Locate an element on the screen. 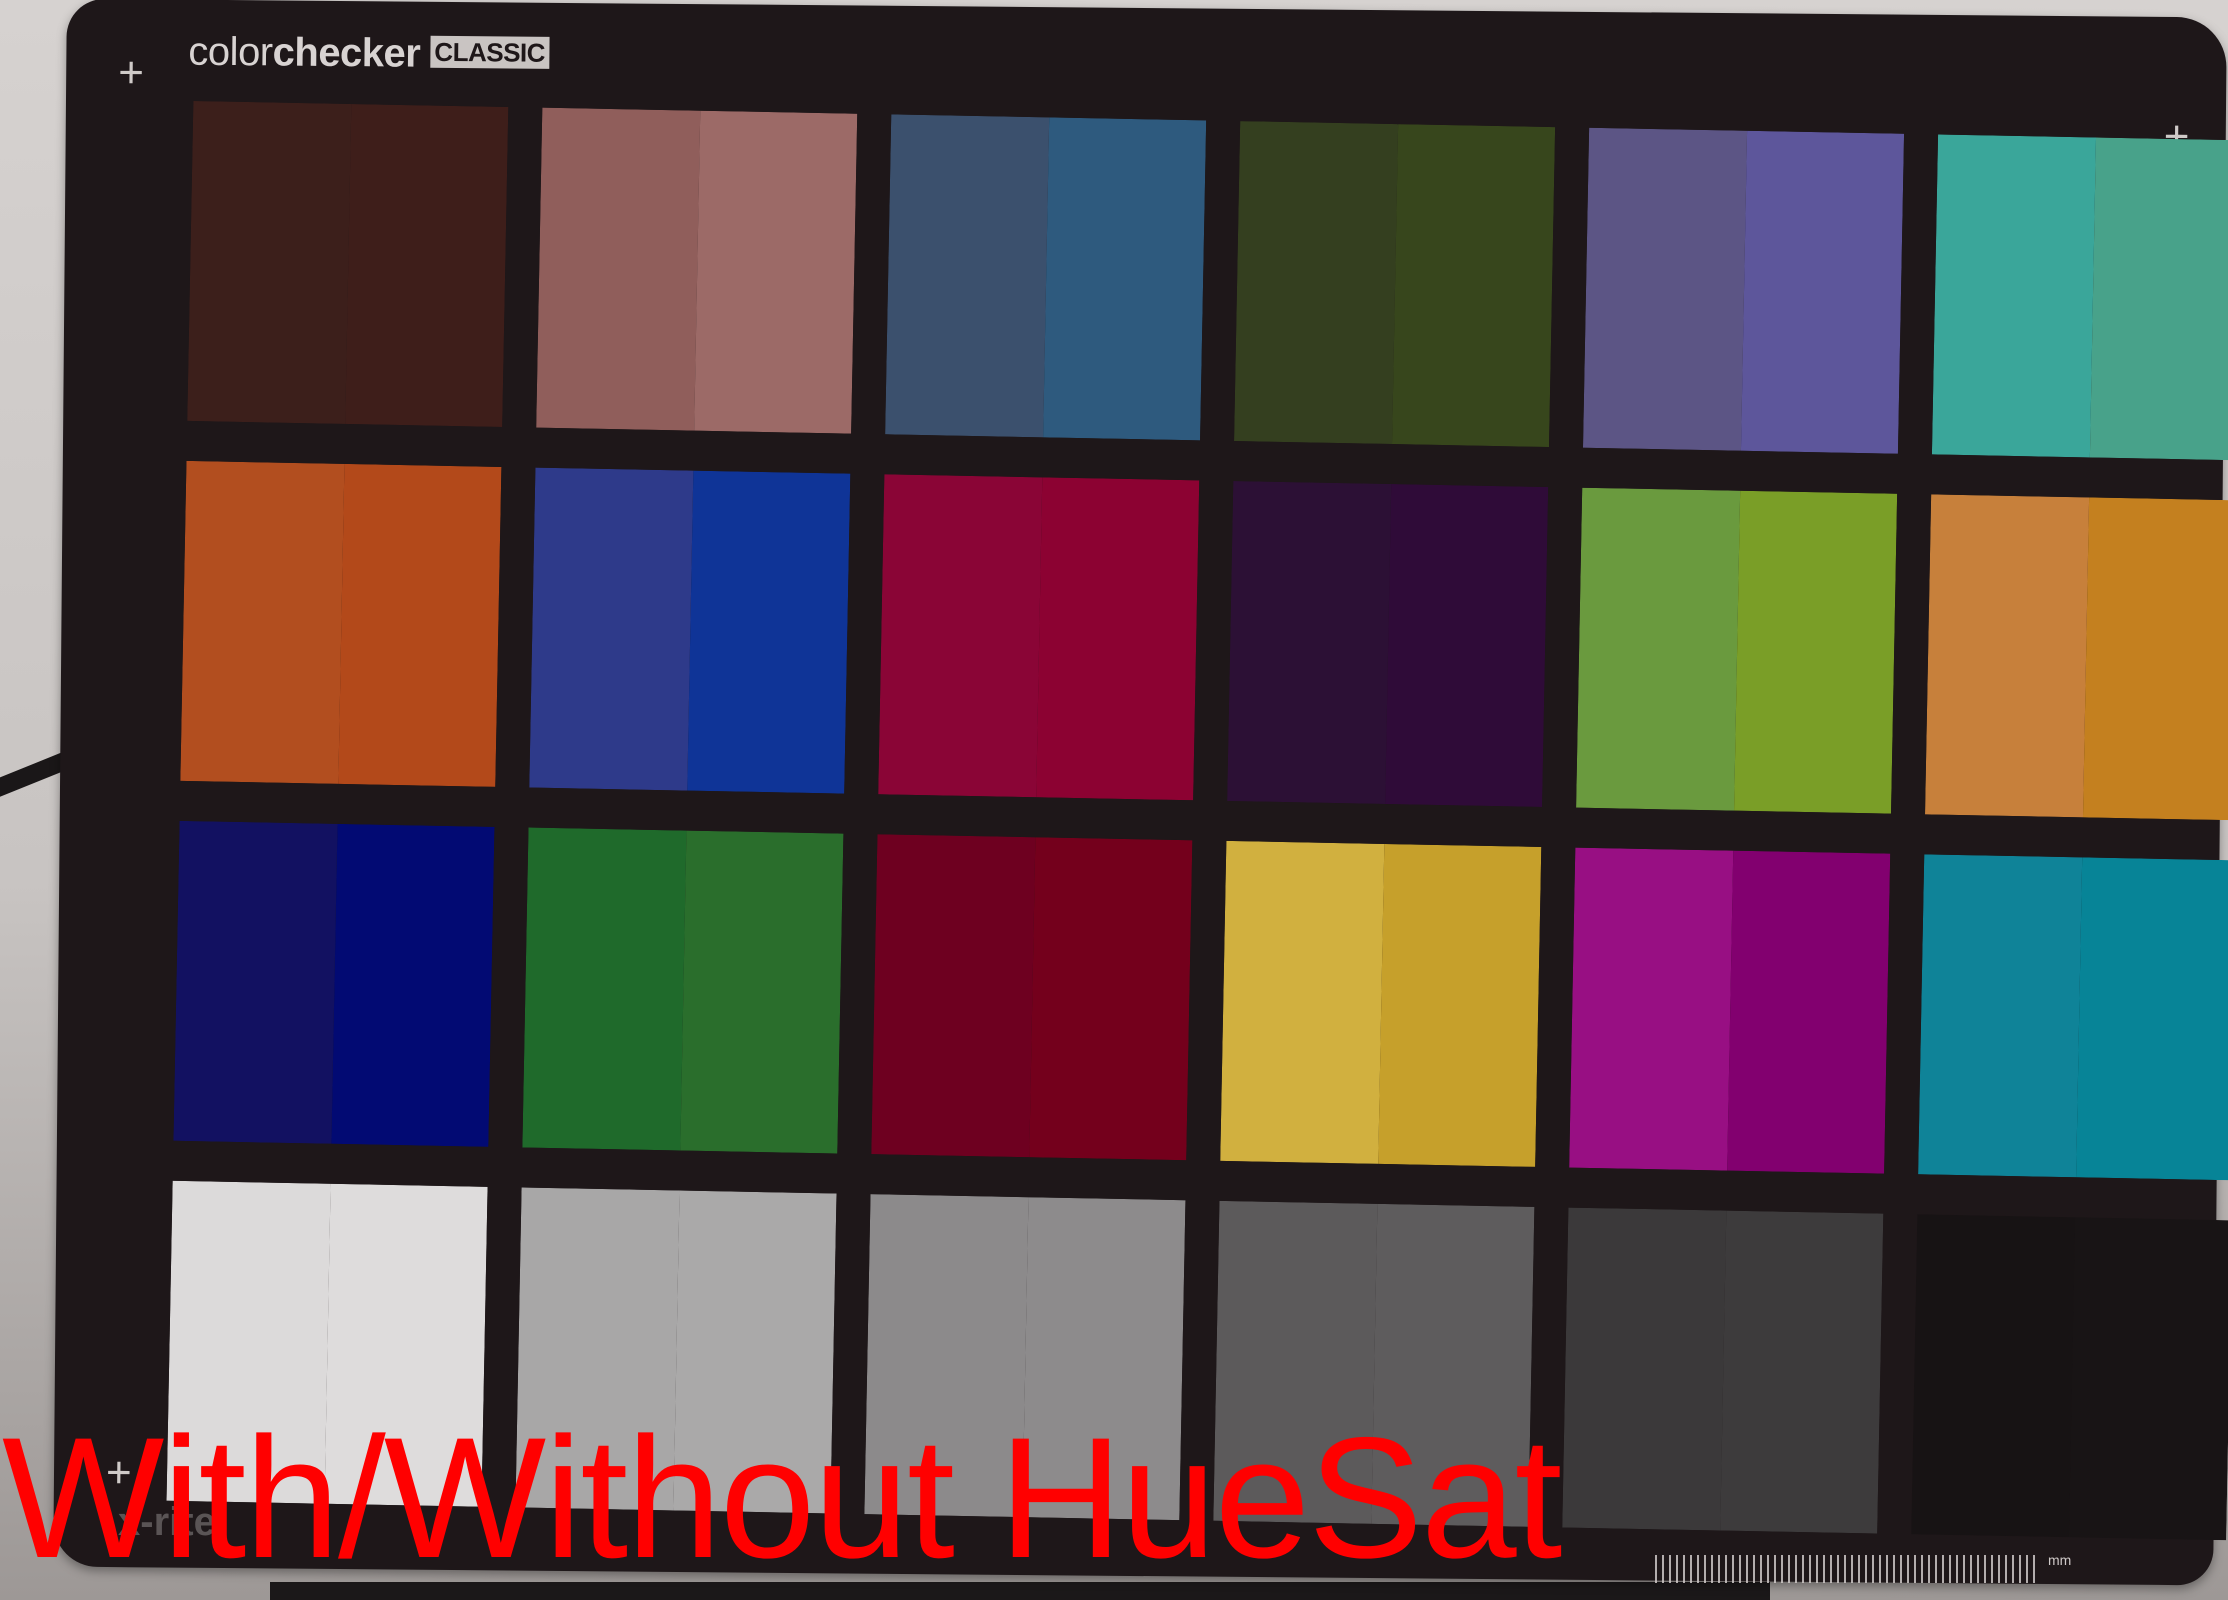 The height and width of the screenshot is (1600, 2228). patch-green is located at coordinates (683, 990).